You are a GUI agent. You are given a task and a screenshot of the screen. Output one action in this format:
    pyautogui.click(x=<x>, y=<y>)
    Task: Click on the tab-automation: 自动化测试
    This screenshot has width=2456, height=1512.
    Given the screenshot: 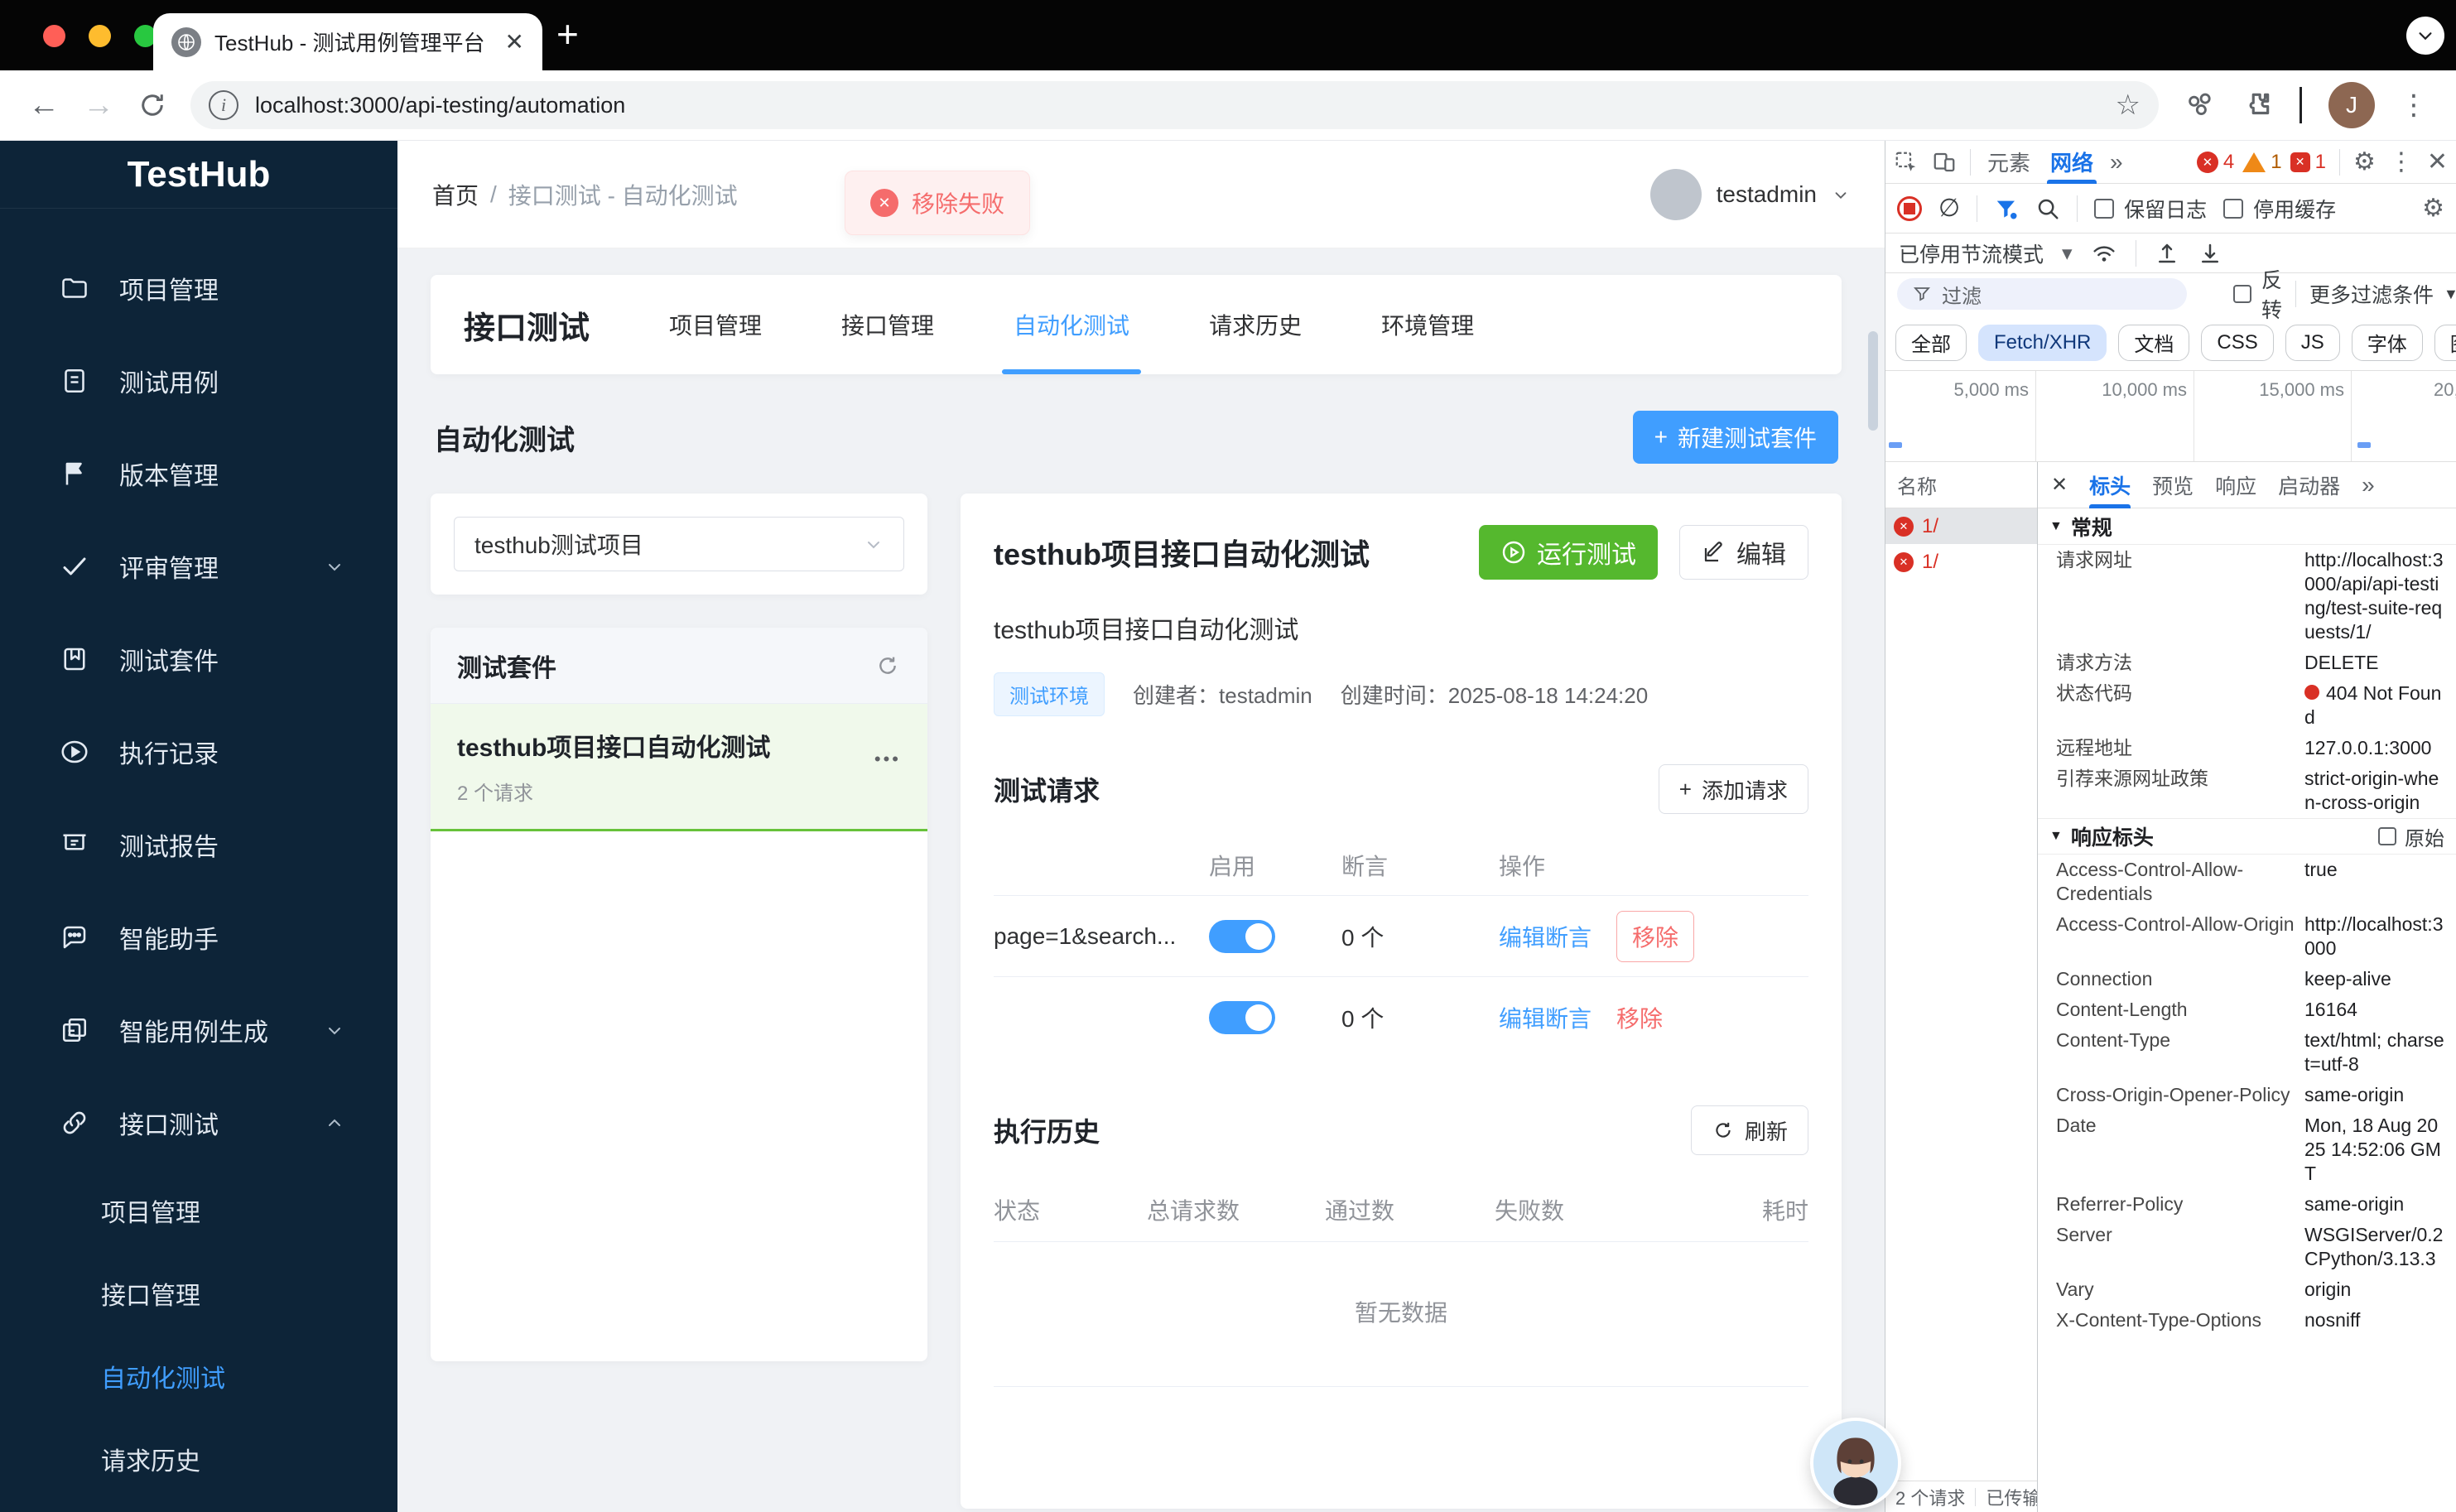 What is the action you would take?
    pyautogui.click(x=1072, y=324)
    